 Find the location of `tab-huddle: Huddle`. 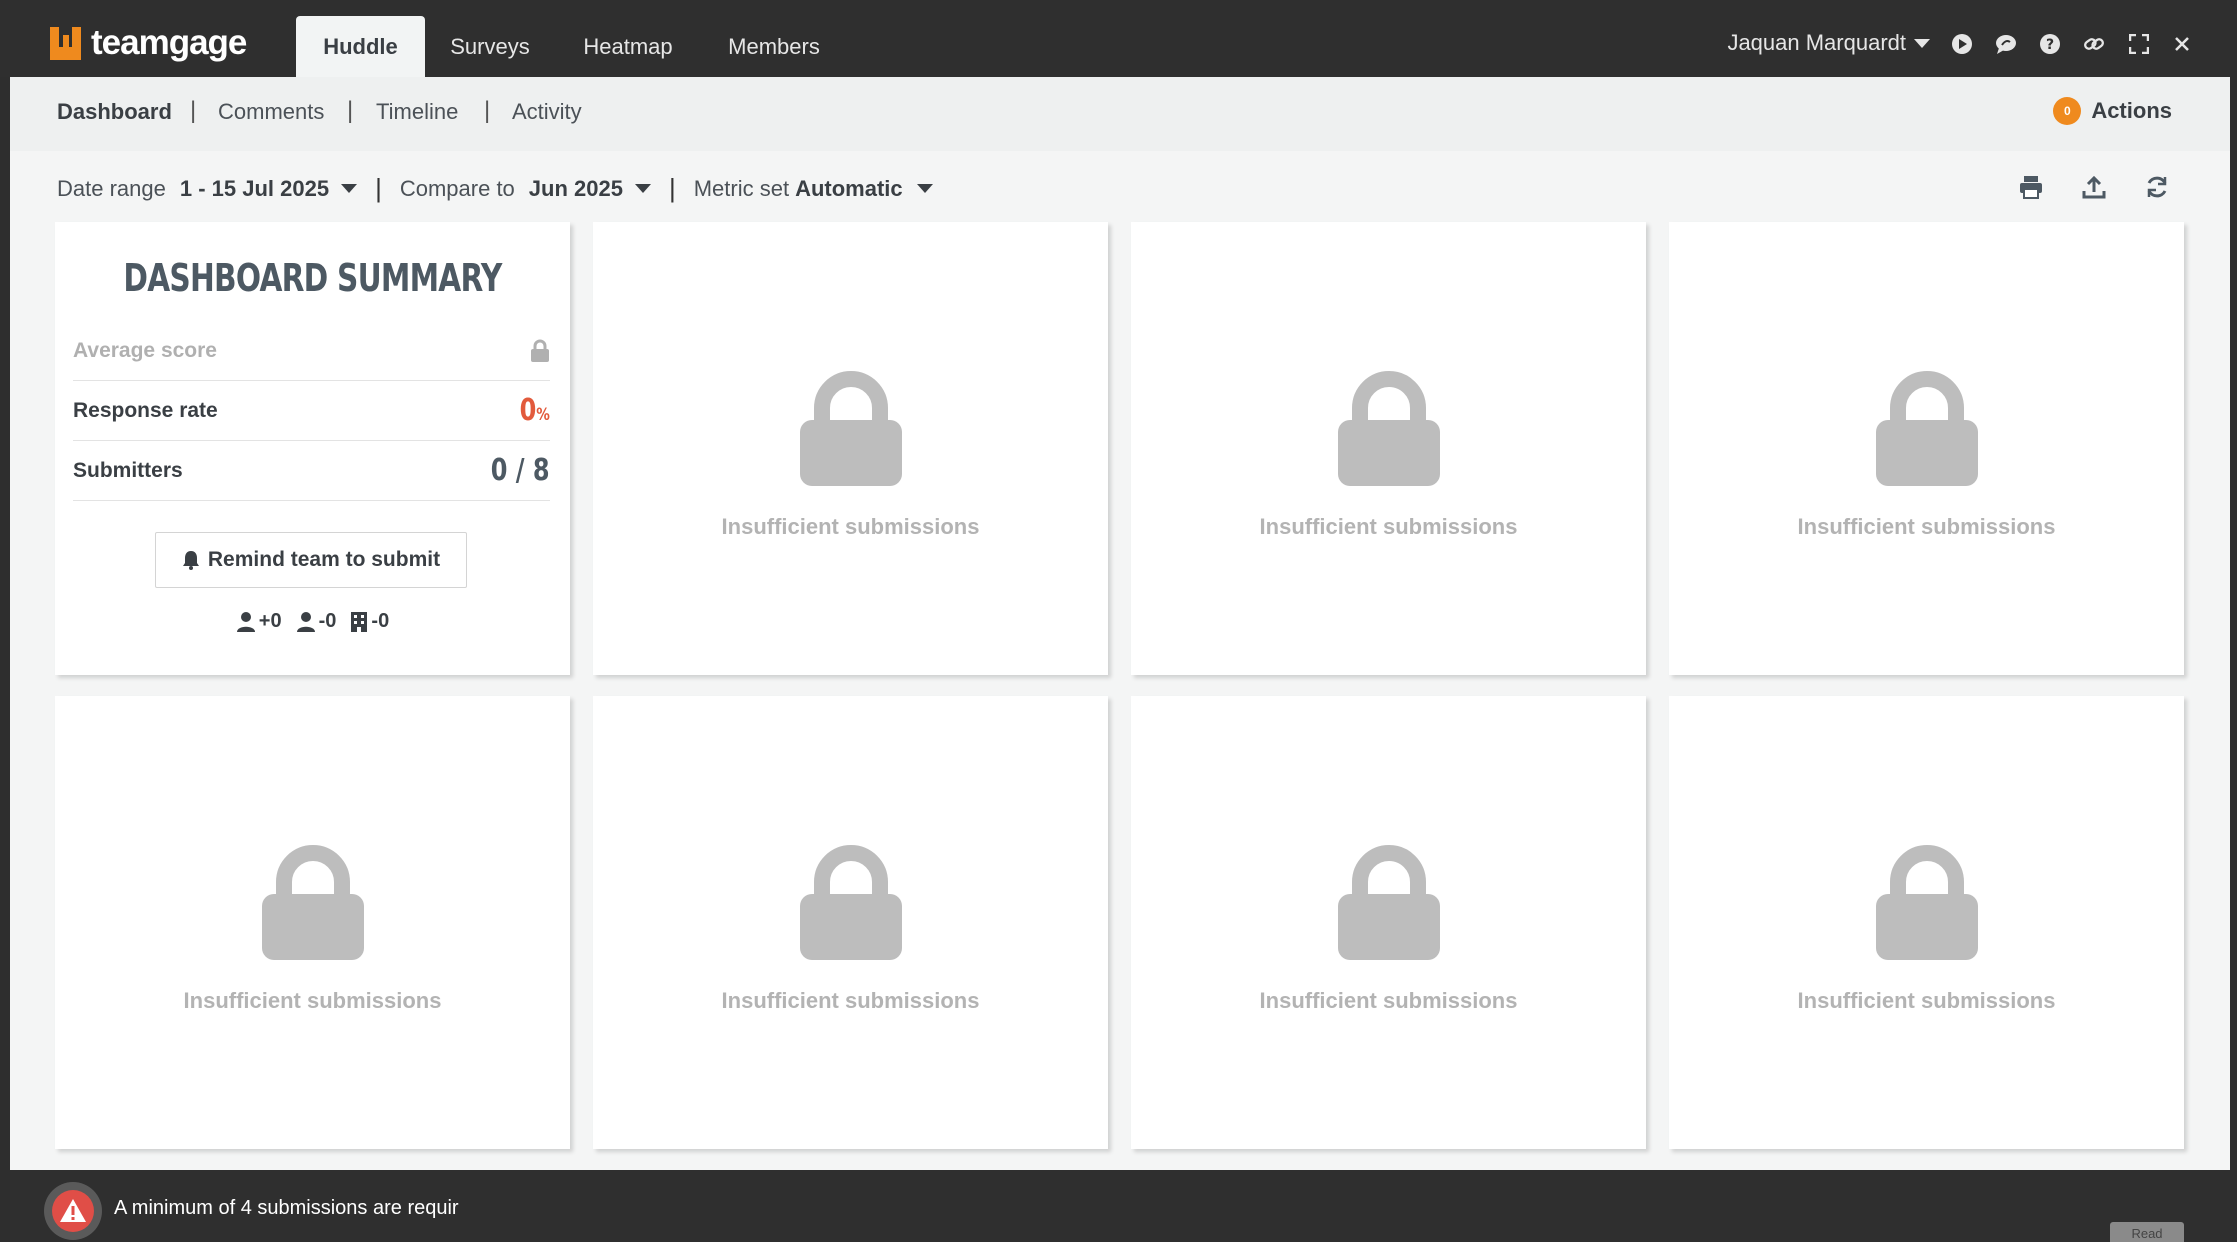

tab-huddle: Huddle is located at coordinates (360, 46).